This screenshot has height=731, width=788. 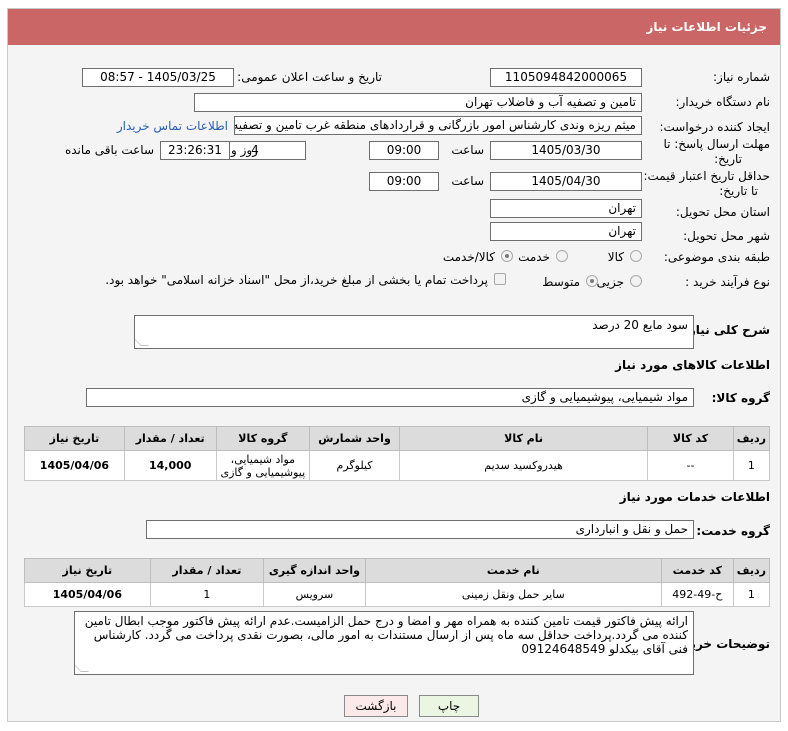 I want to click on services-col-row: ردیف, so click(x=751, y=570).